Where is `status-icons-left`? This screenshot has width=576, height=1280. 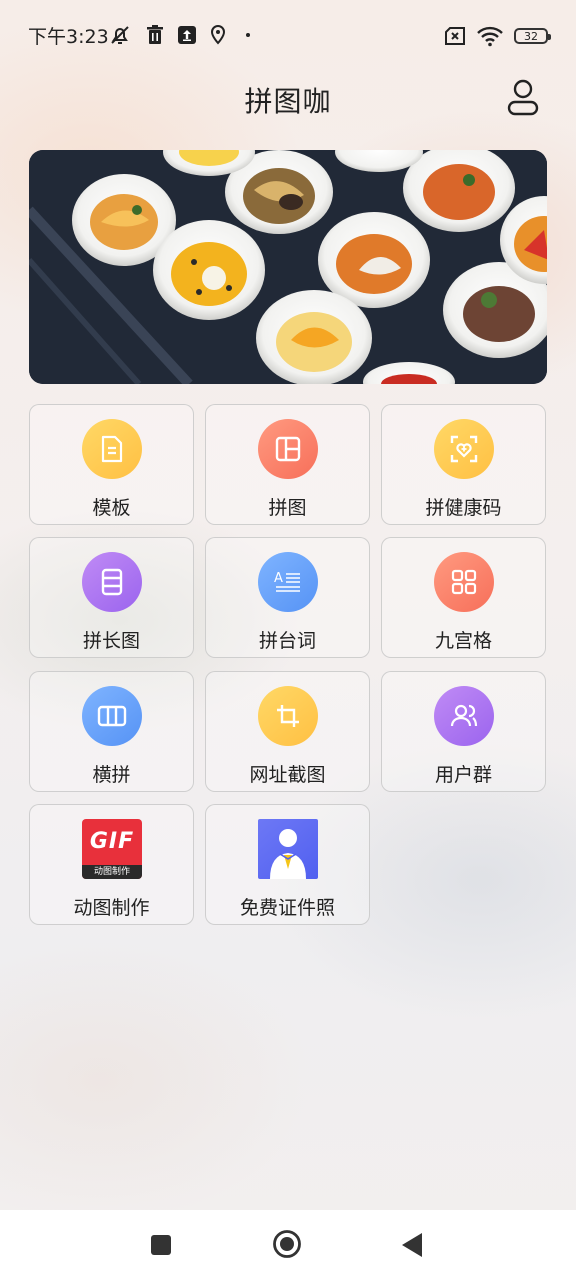 status-icons-left is located at coordinates (182, 35).